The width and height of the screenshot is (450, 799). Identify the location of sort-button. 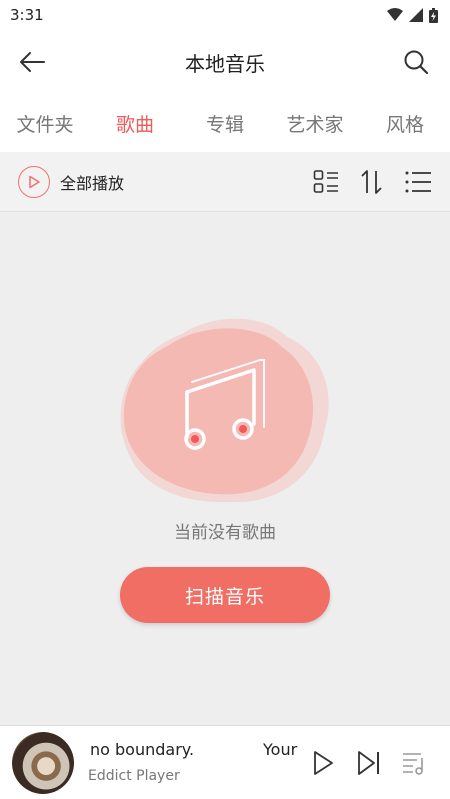
(372, 182).